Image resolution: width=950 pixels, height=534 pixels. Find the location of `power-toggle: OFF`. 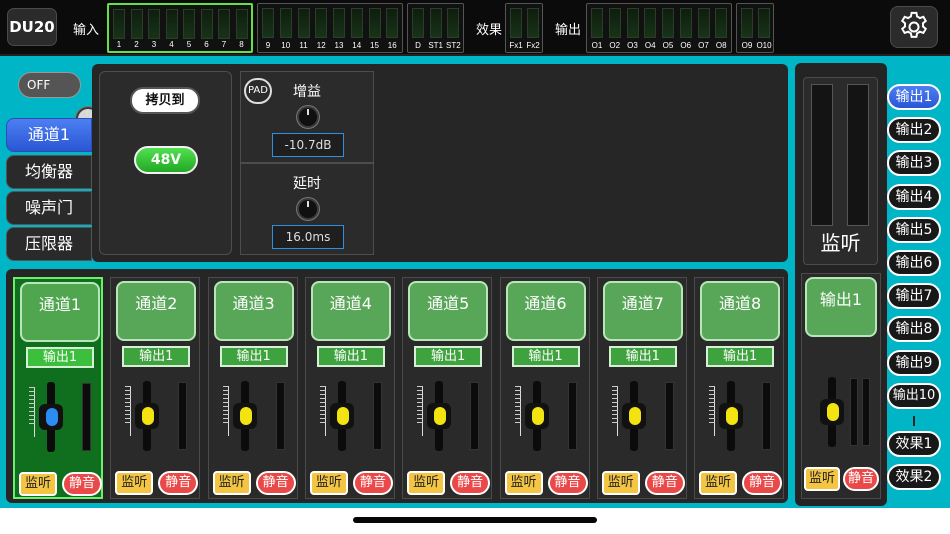

power-toggle: OFF is located at coordinates (59, 101).